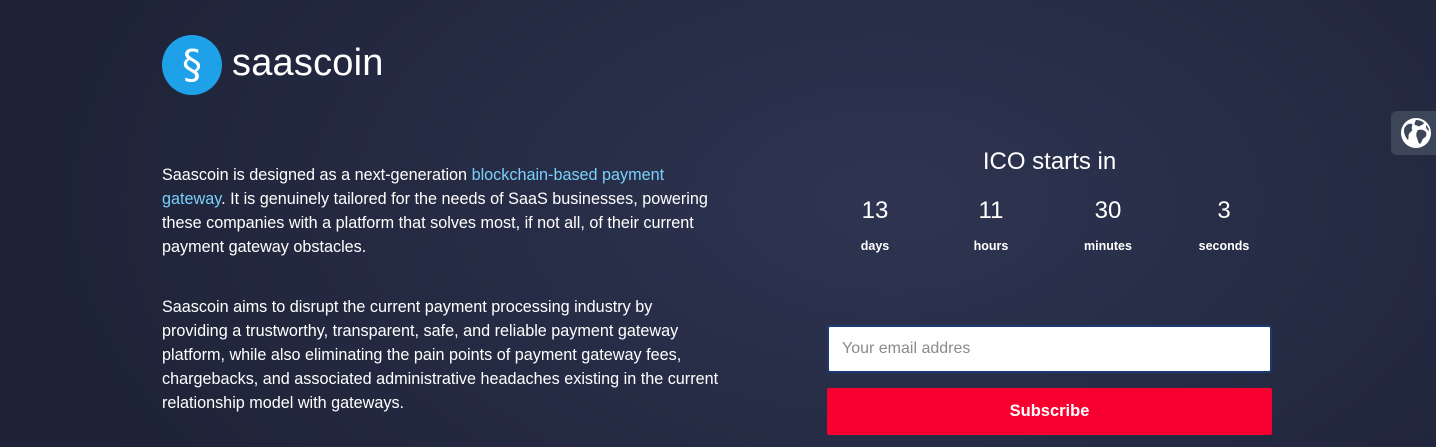 The height and width of the screenshot is (447, 1436). Describe the element at coordinates (1224, 246) in the screenshot. I see `countdown-unit: seconds` at that location.